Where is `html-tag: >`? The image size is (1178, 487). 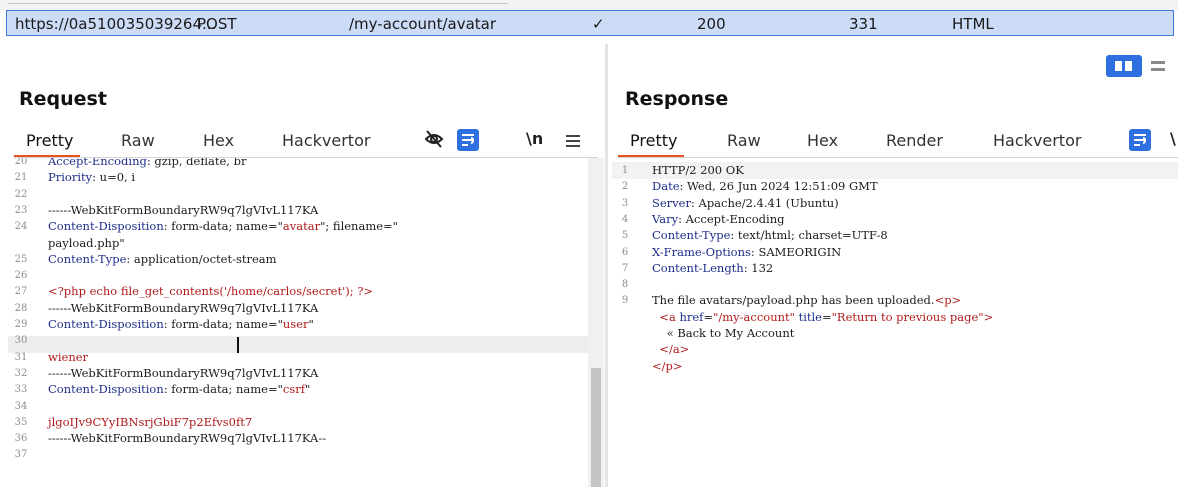
html-tag: > is located at coordinates (988, 316).